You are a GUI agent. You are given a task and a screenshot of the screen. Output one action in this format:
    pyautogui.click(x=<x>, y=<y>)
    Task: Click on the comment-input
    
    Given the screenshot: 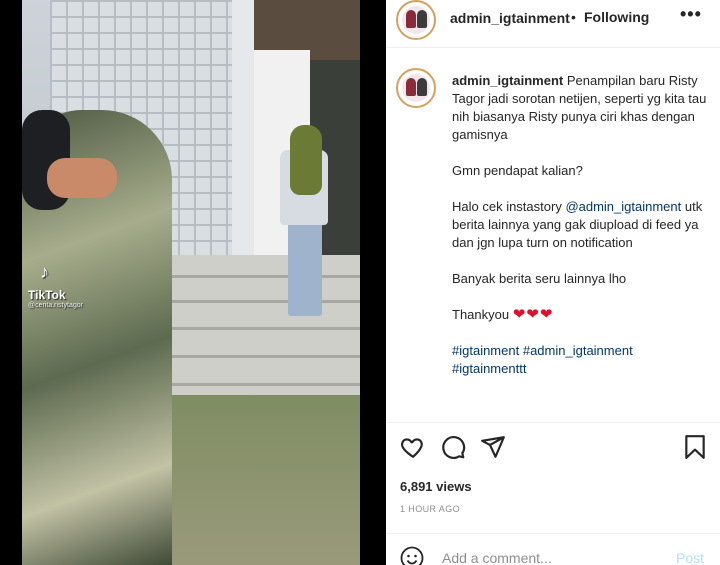 What is the action you would take?
    pyautogui.click(x=542, y=557)
    